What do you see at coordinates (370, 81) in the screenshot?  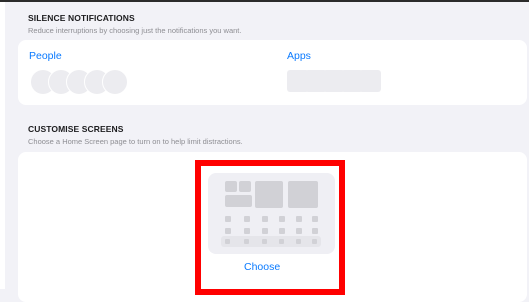 I see `app-placeholder-icon` at bounding box center [370, 81].